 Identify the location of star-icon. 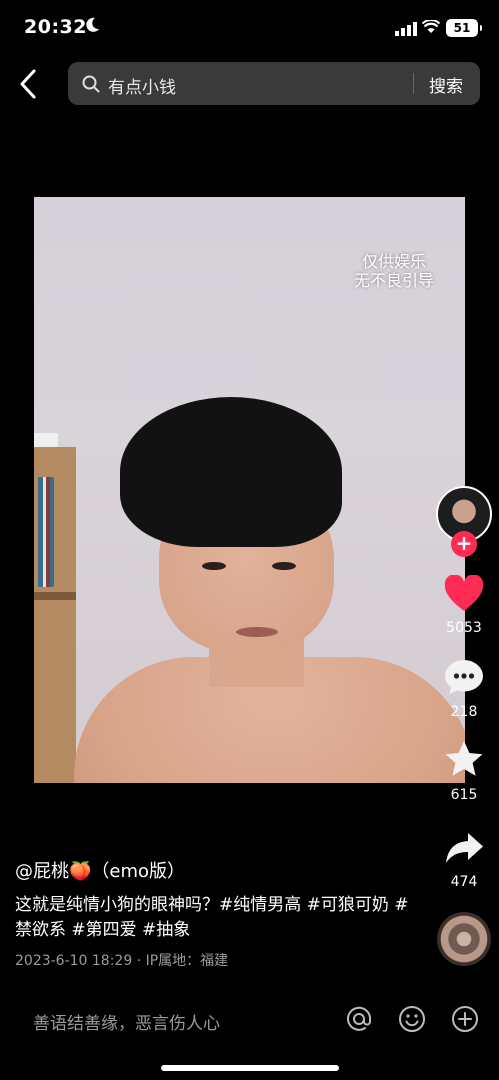
(464, 759).